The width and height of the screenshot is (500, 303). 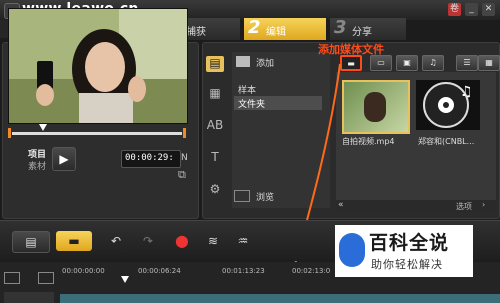 I want to click on watermark-subtitle: 助你轻松解决, so click(x=407, y=264).